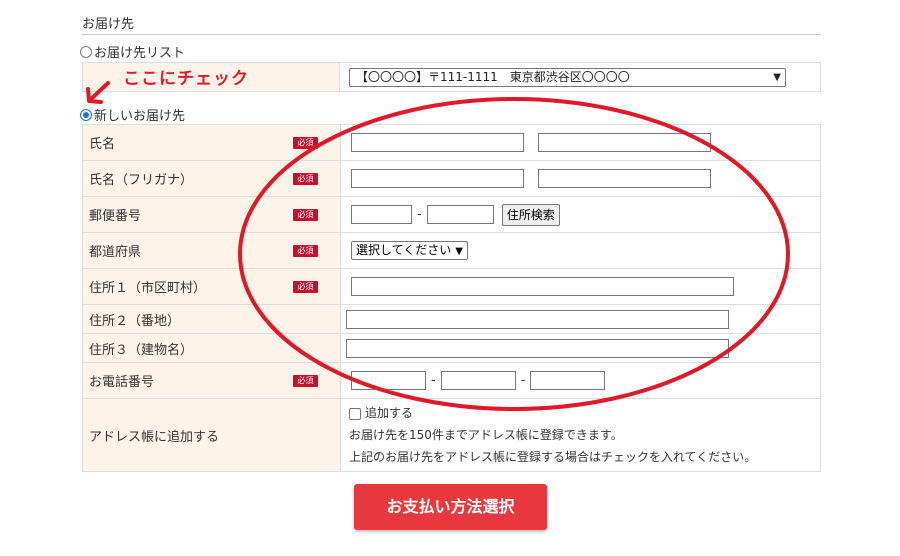  I want to click on field-cell: --, so click(580, 380).